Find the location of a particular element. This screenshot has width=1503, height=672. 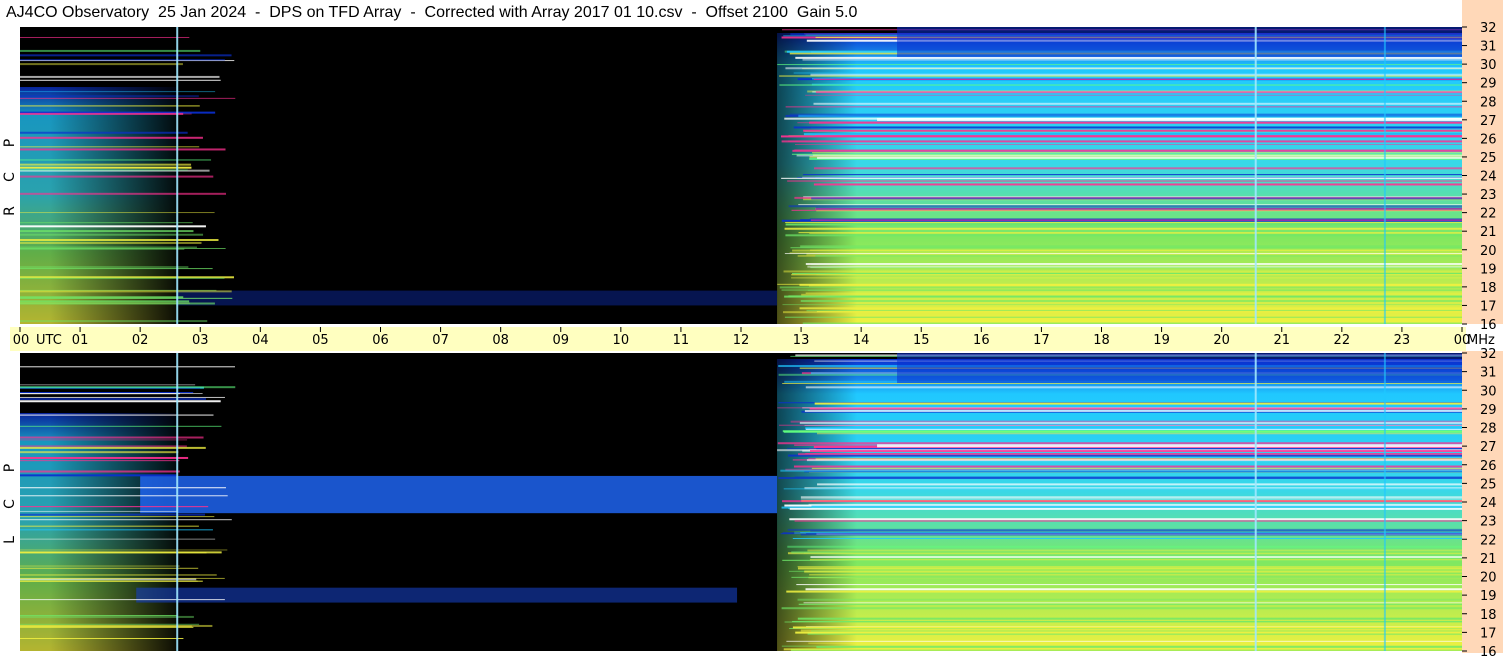

diffuse-band is located at coordinates (459, 494).